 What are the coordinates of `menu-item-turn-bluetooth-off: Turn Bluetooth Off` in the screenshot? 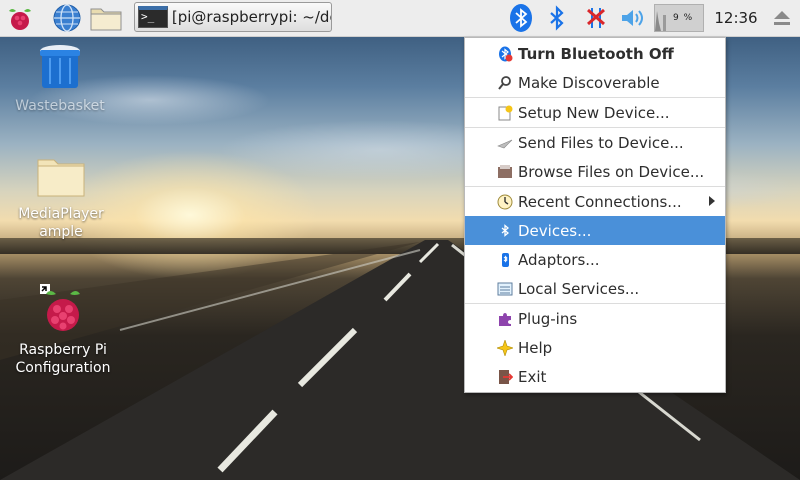 It's located at (595, 53).